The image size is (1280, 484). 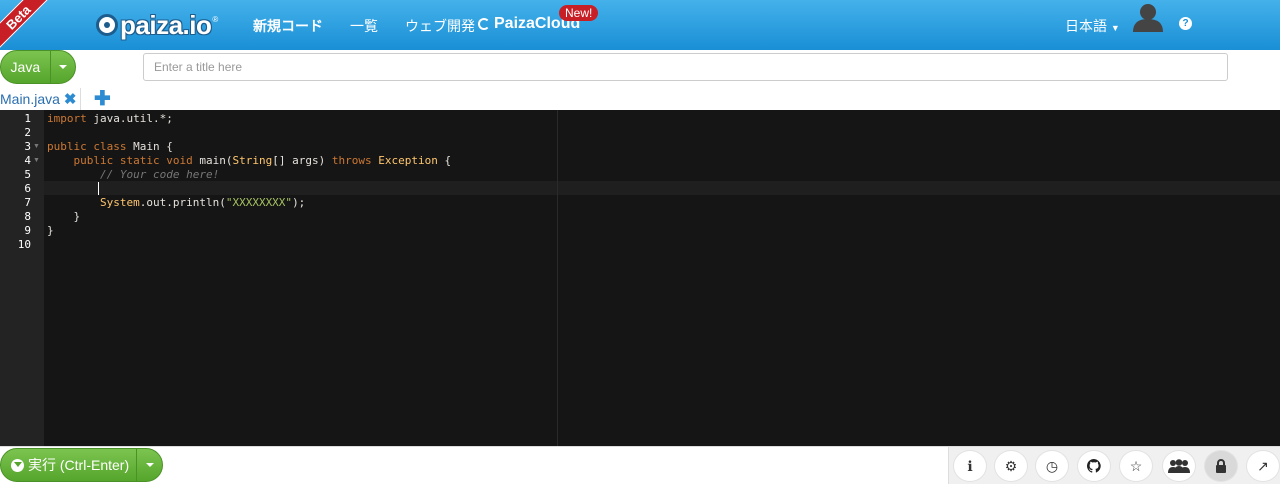 I want to click on paiza-logo: paiza.io ®, so click(x=157, y=25).